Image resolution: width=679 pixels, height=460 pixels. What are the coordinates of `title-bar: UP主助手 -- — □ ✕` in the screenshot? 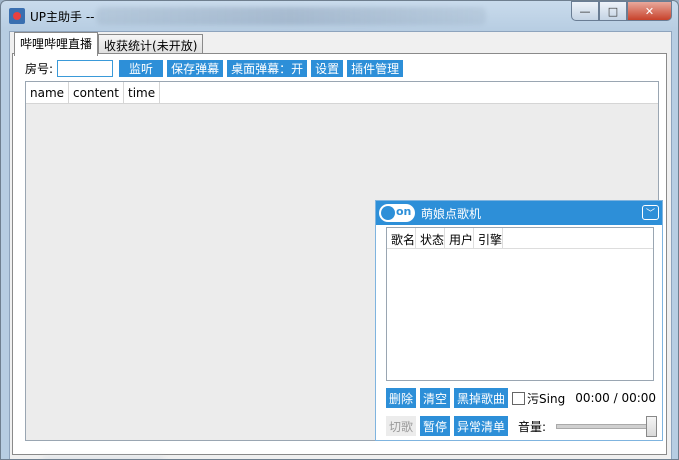 It's located at (339, 16).